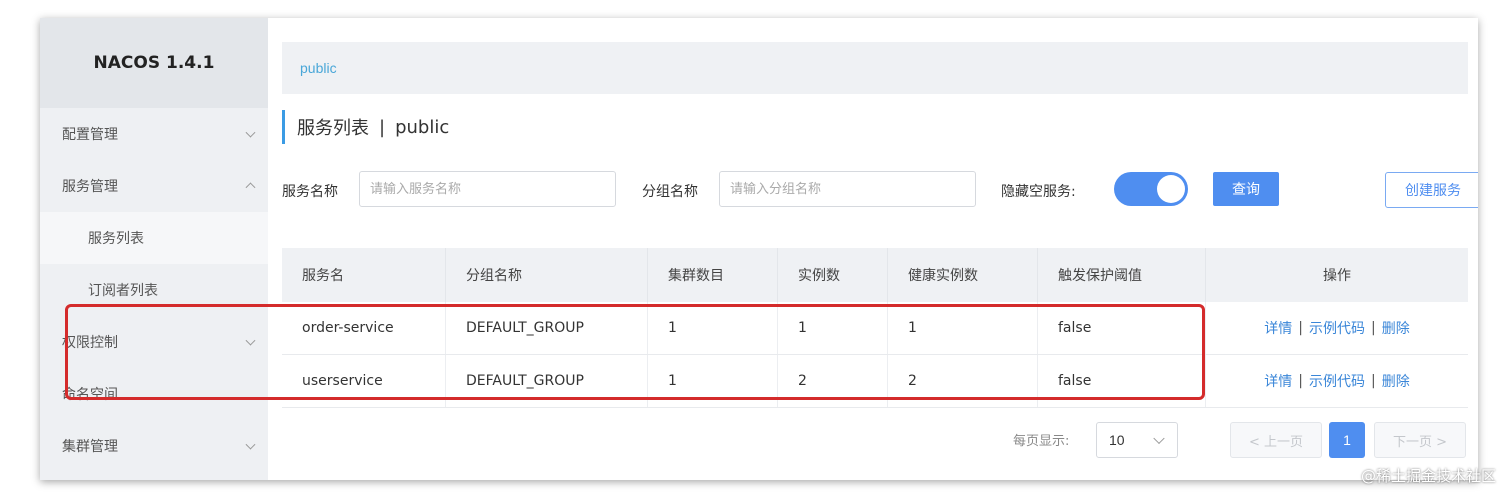 This screenshot has height=500, width=1512. What do you see at coordinates (833, 328) in the screenshot?
I see `cell-instances: 1` at bounding box center [833, 328].